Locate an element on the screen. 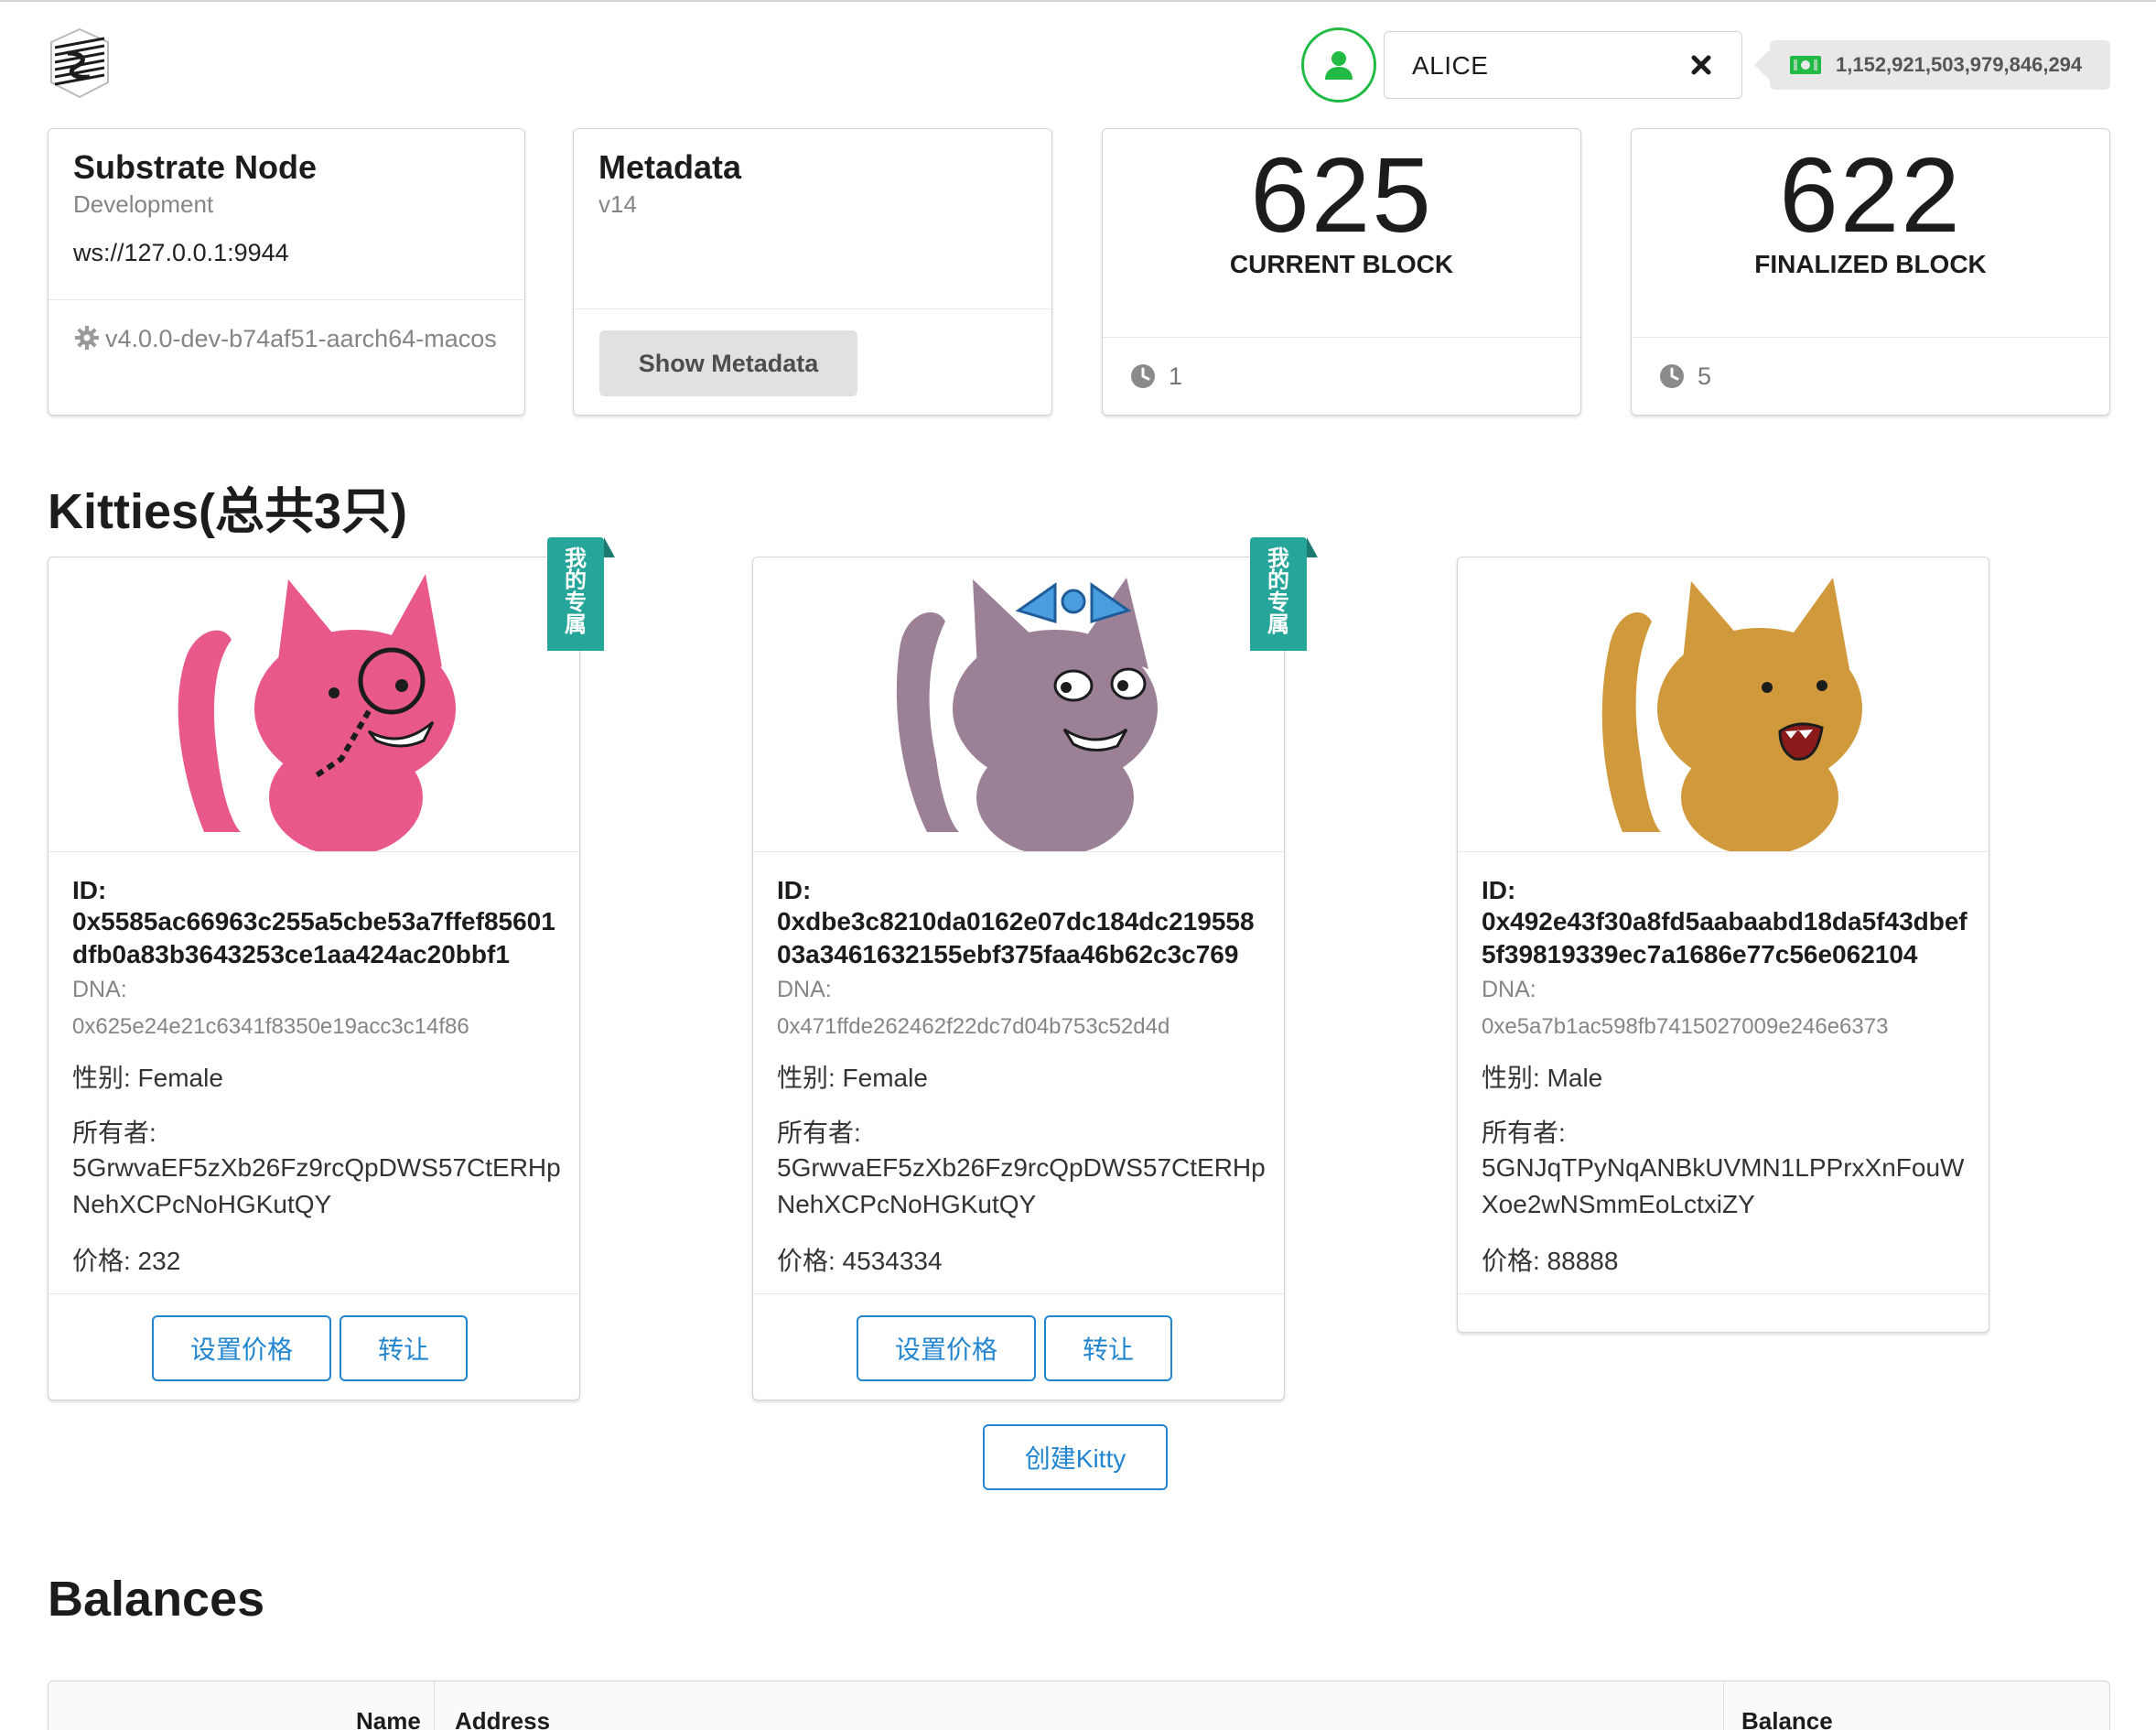 This screenshot has width=2156, height=1730. account-balance-badge: 1,152,921,503,979,846,294 is located at coordinates (1940, 65).